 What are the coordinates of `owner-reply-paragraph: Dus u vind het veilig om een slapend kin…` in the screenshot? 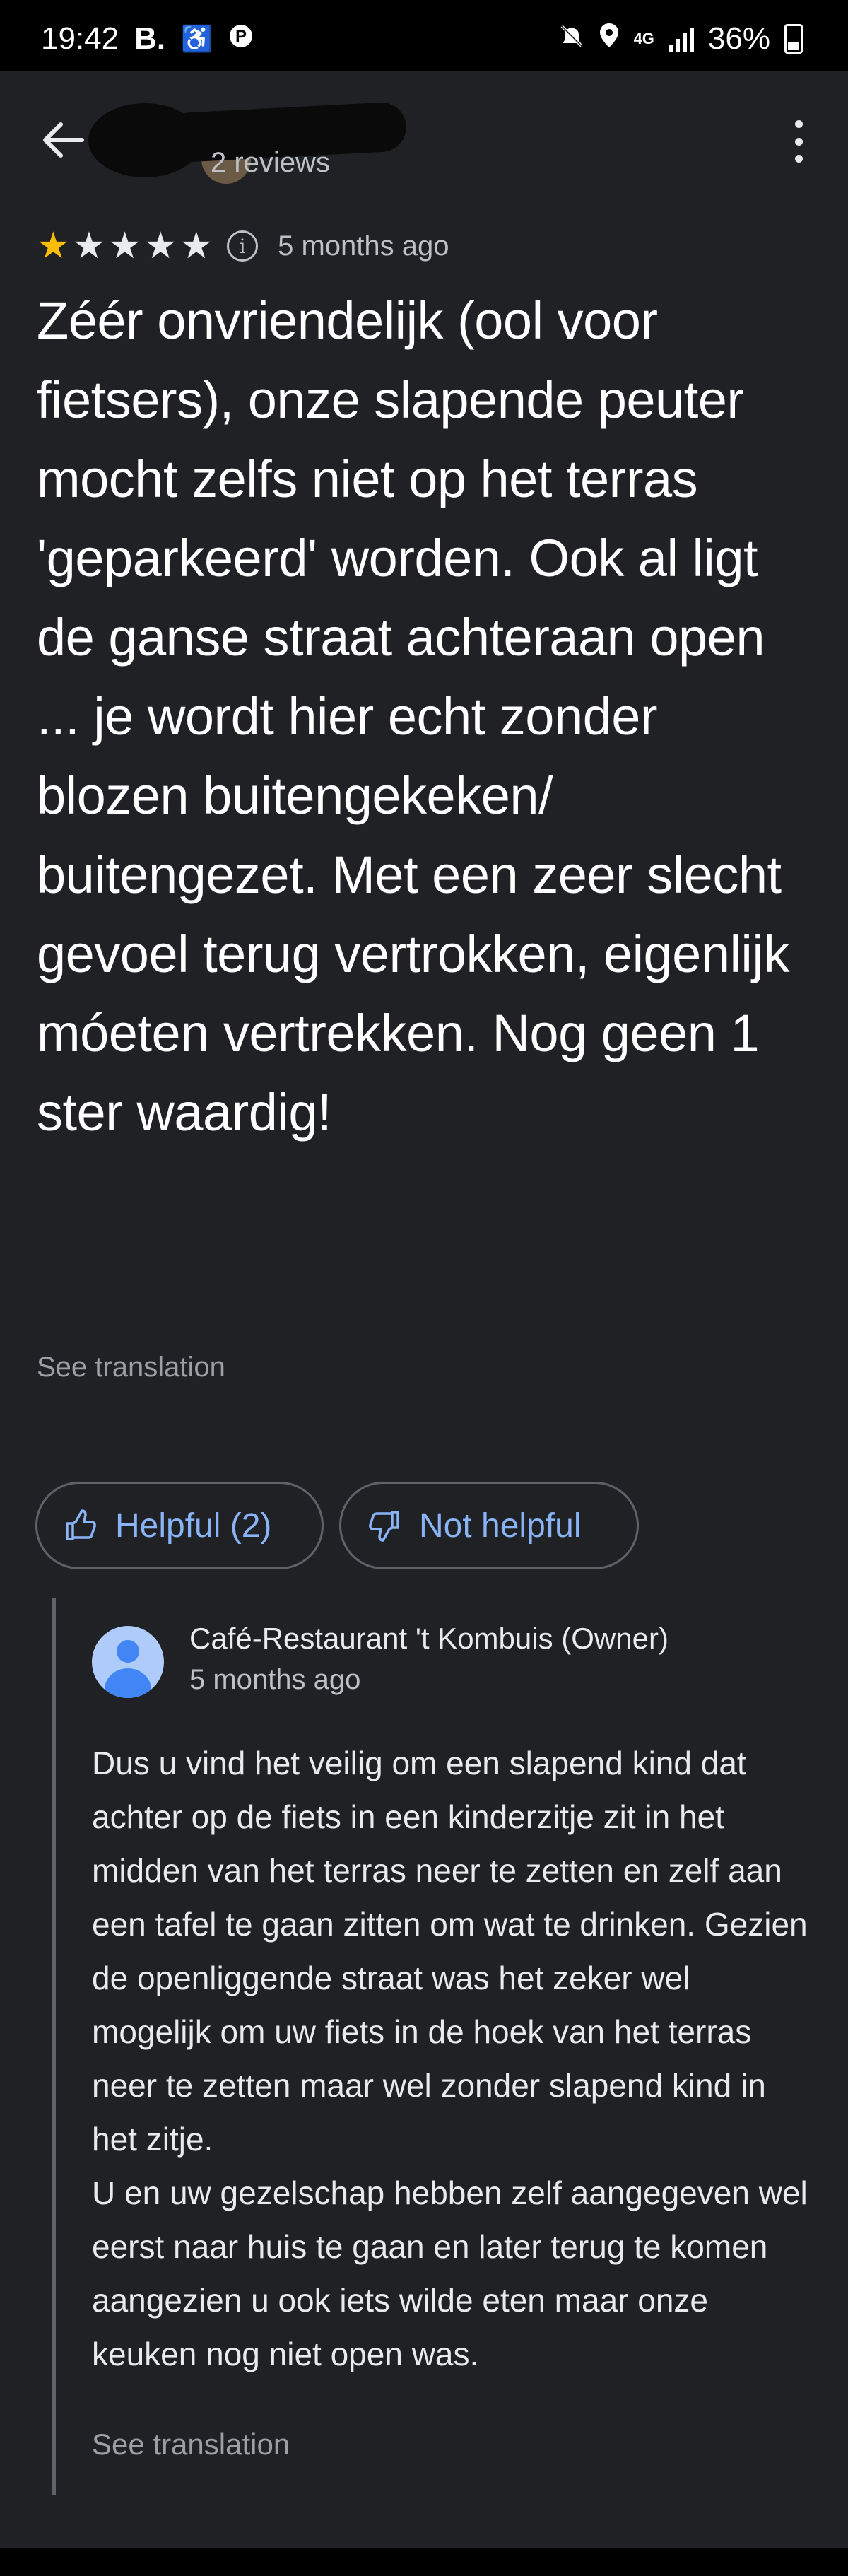 It's located at (450, 1952).